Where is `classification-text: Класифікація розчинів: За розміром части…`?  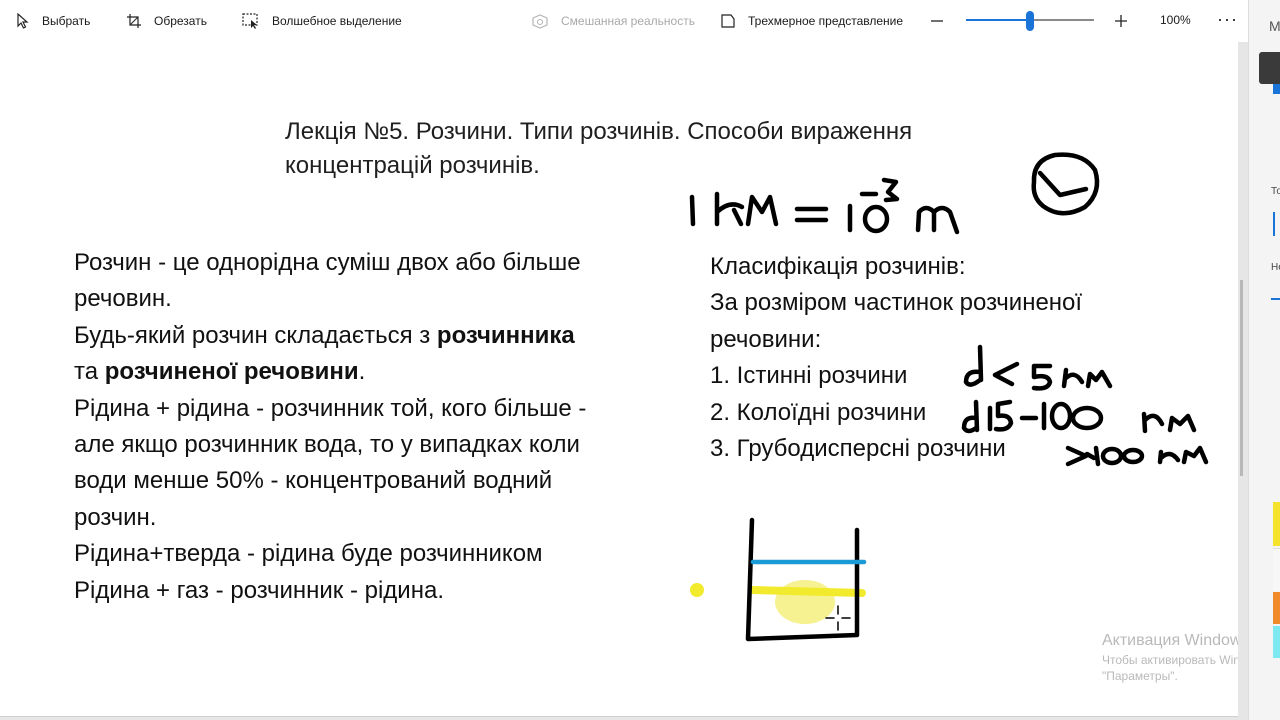 classification-text: Класифікація розчинів: За розміром части… is located at coordinates (940, 358).